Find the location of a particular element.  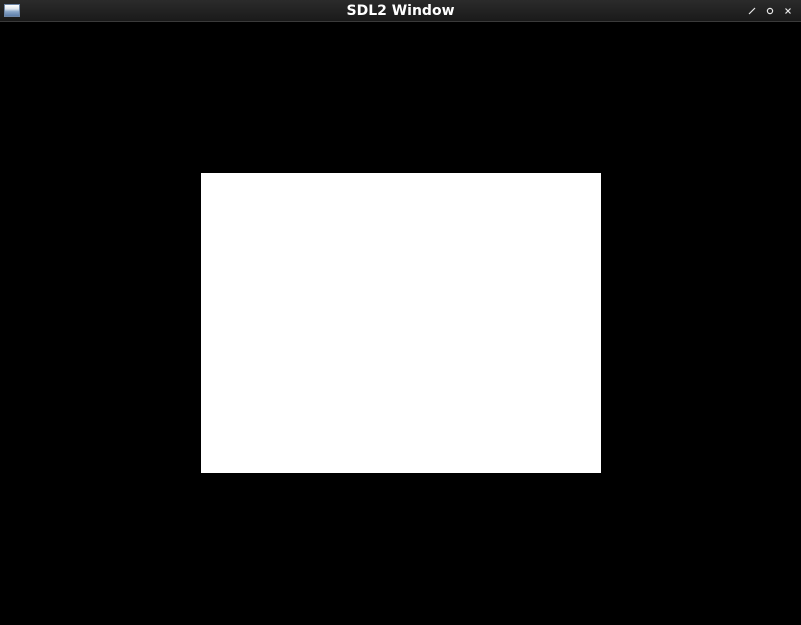

close-icon is located at coordinates (788, 11).